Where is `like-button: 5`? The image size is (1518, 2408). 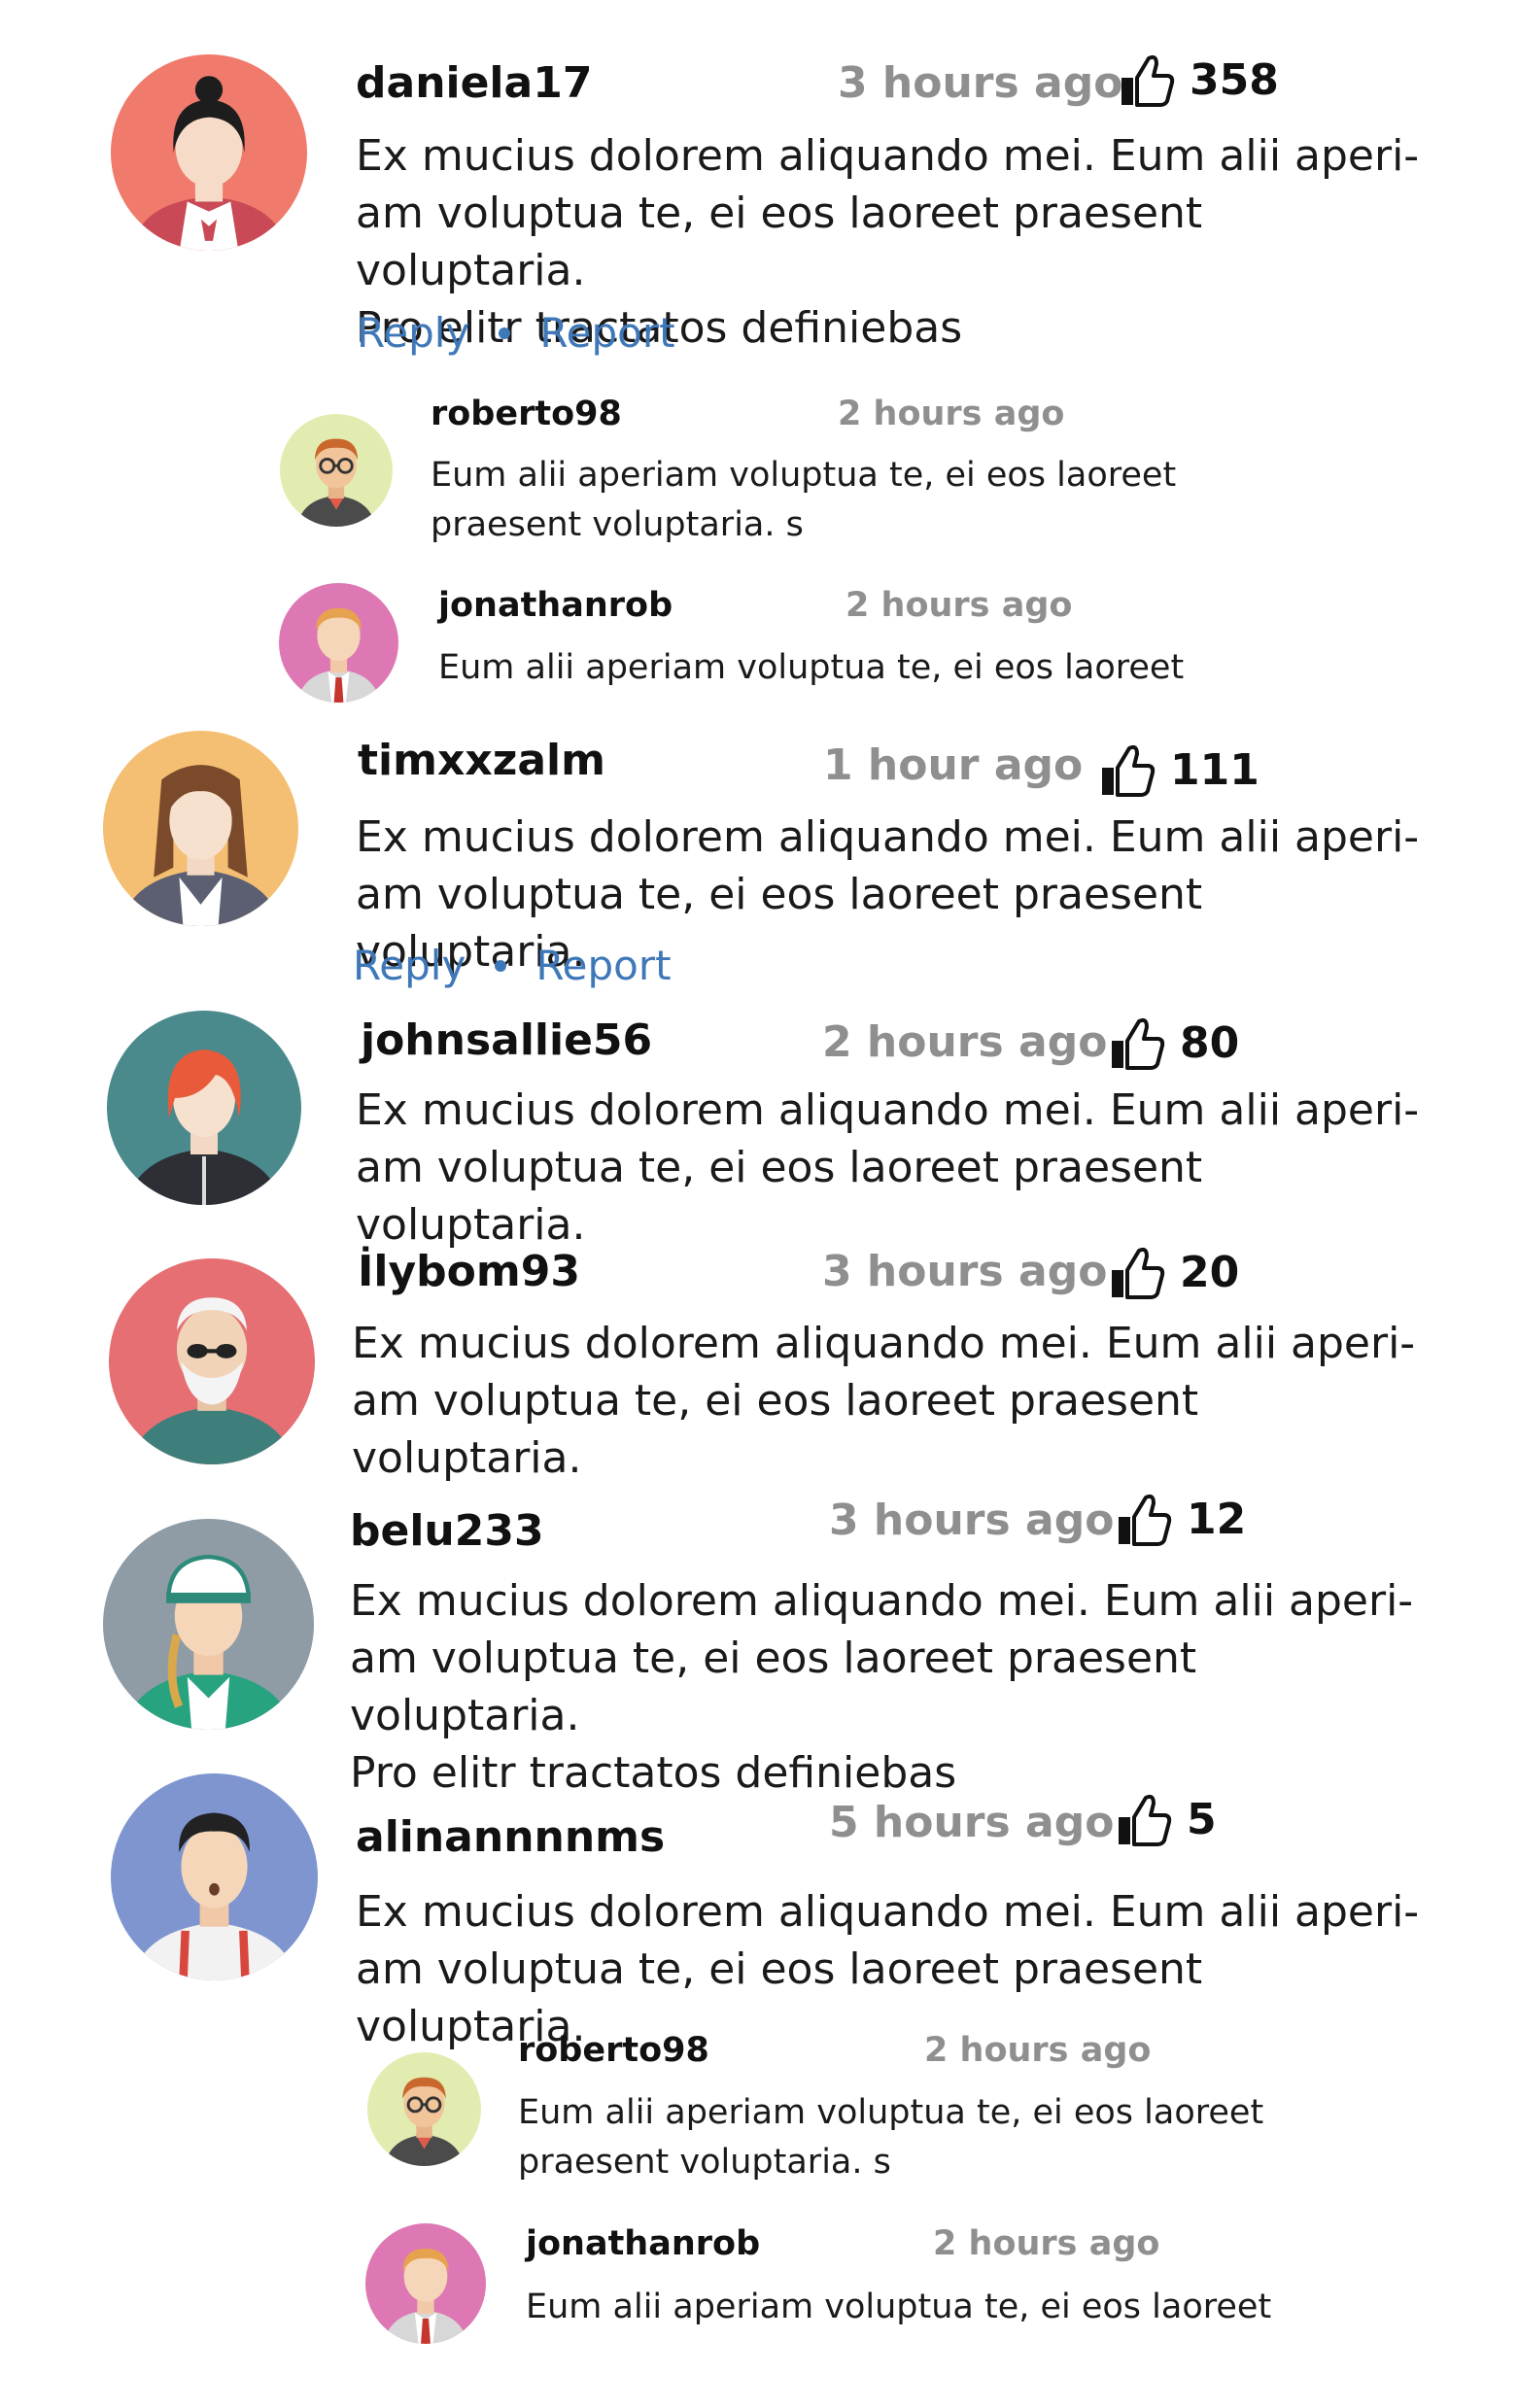 like-button: 5 is located at coordinates (1166, 1819).